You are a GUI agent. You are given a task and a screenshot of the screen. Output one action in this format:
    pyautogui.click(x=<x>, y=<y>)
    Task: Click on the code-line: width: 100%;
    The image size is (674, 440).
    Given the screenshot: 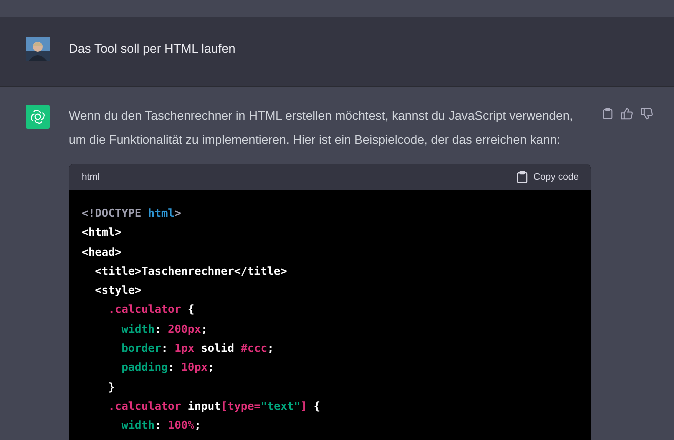 What is the action you would take?
    pyautogui.click(x=161, y=426)
    